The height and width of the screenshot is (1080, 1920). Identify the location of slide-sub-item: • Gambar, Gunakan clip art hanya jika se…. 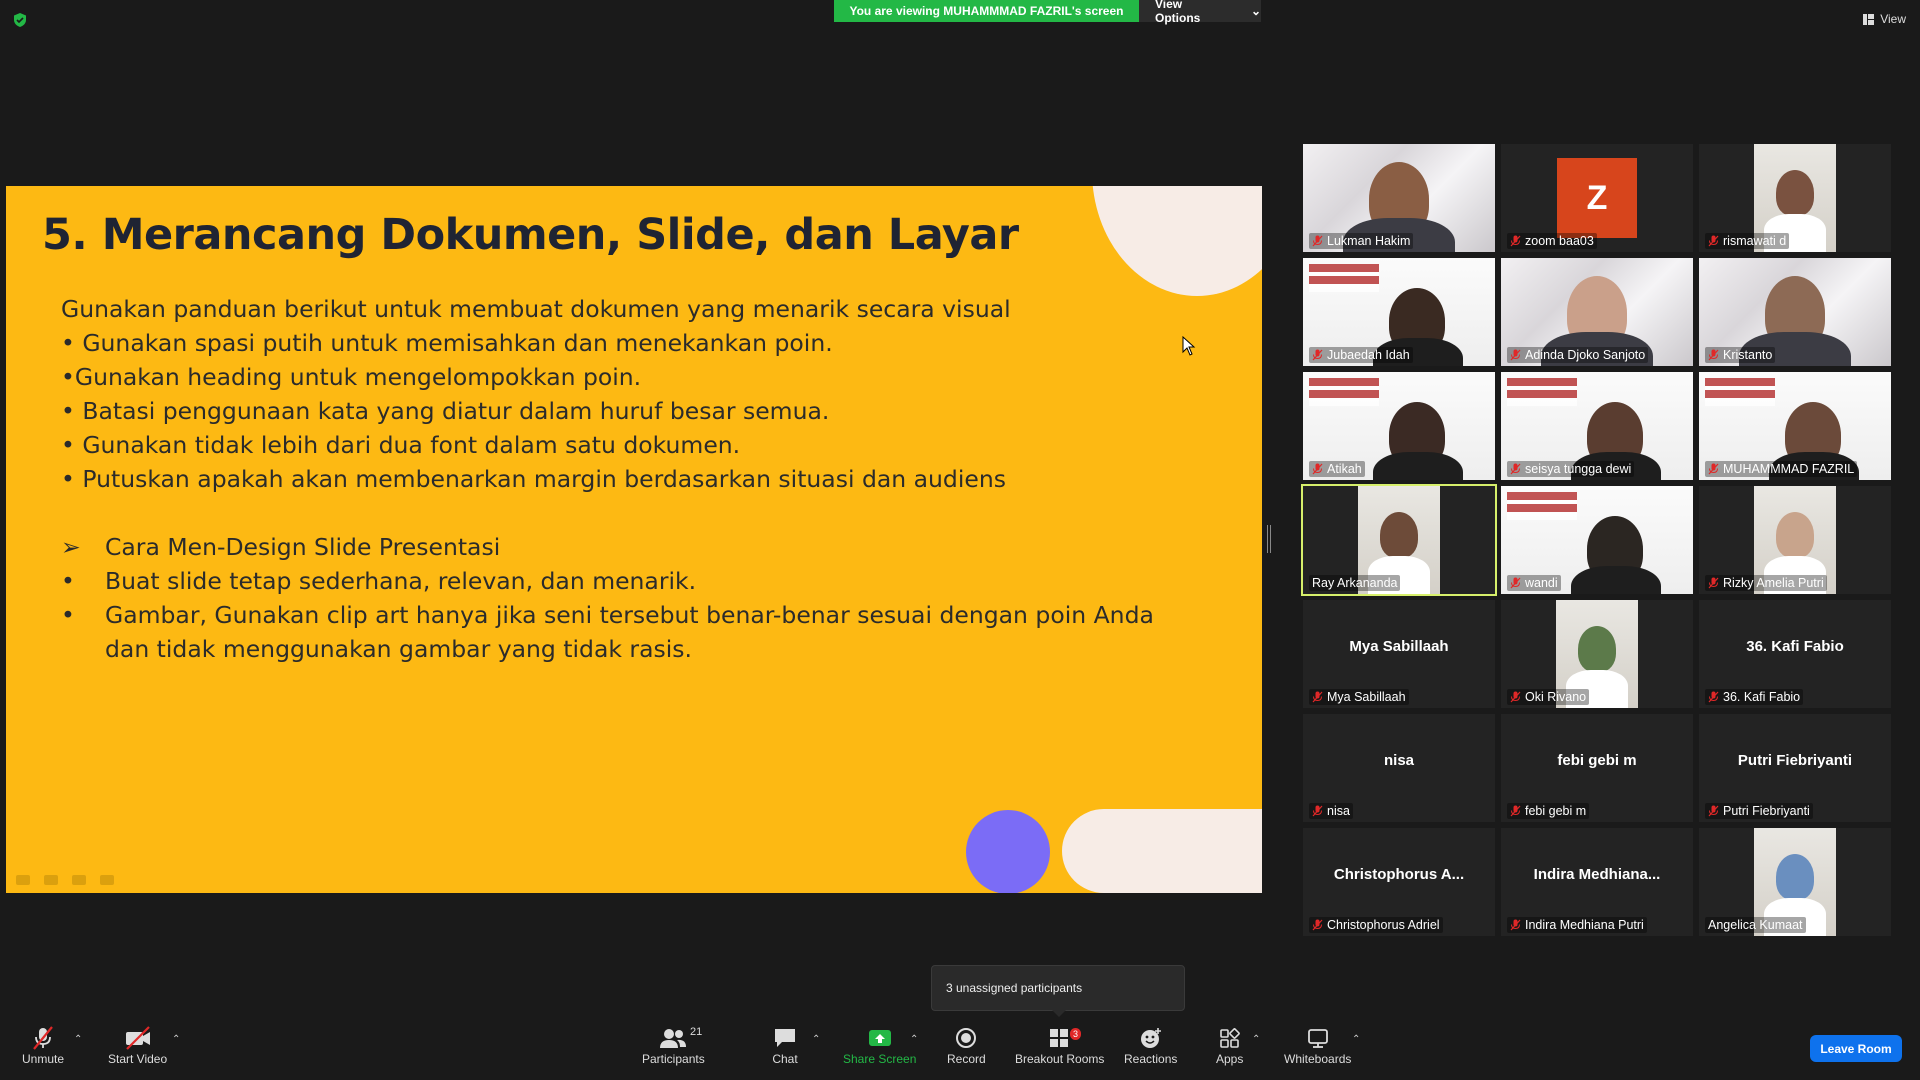
(631, 632).